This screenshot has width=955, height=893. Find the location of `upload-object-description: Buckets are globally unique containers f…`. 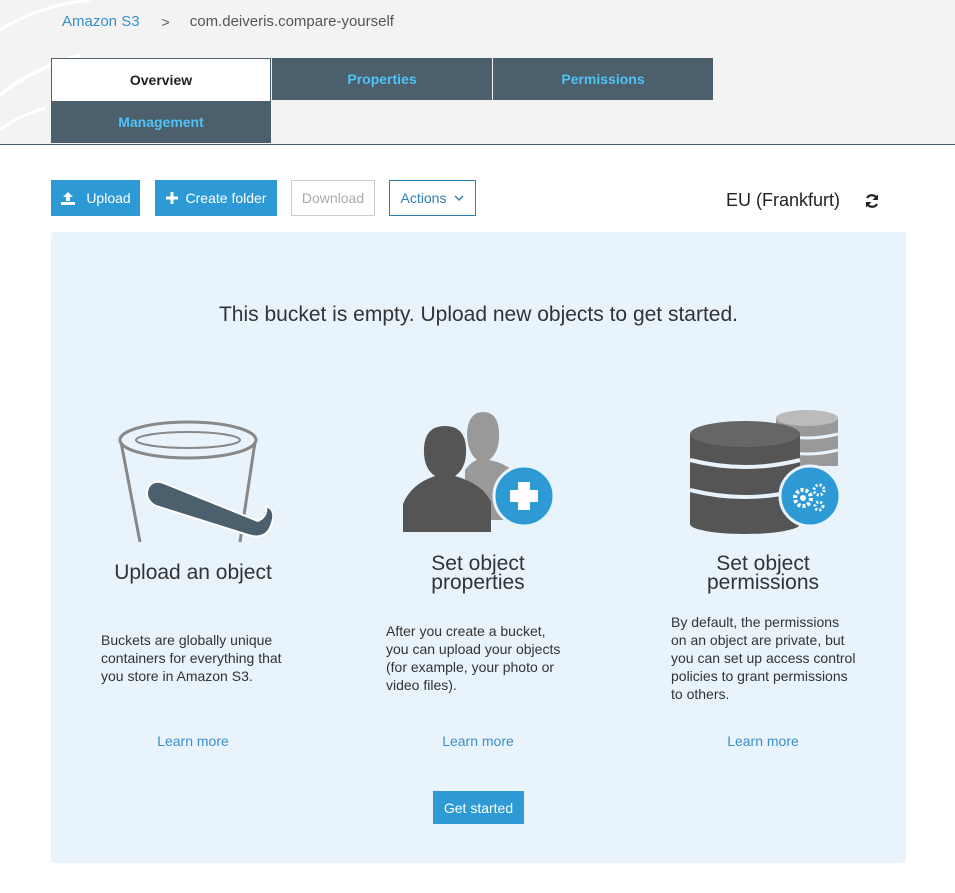

upload-object-description: Buckets are globally unique containers f… is located at coordinates (211, 658).